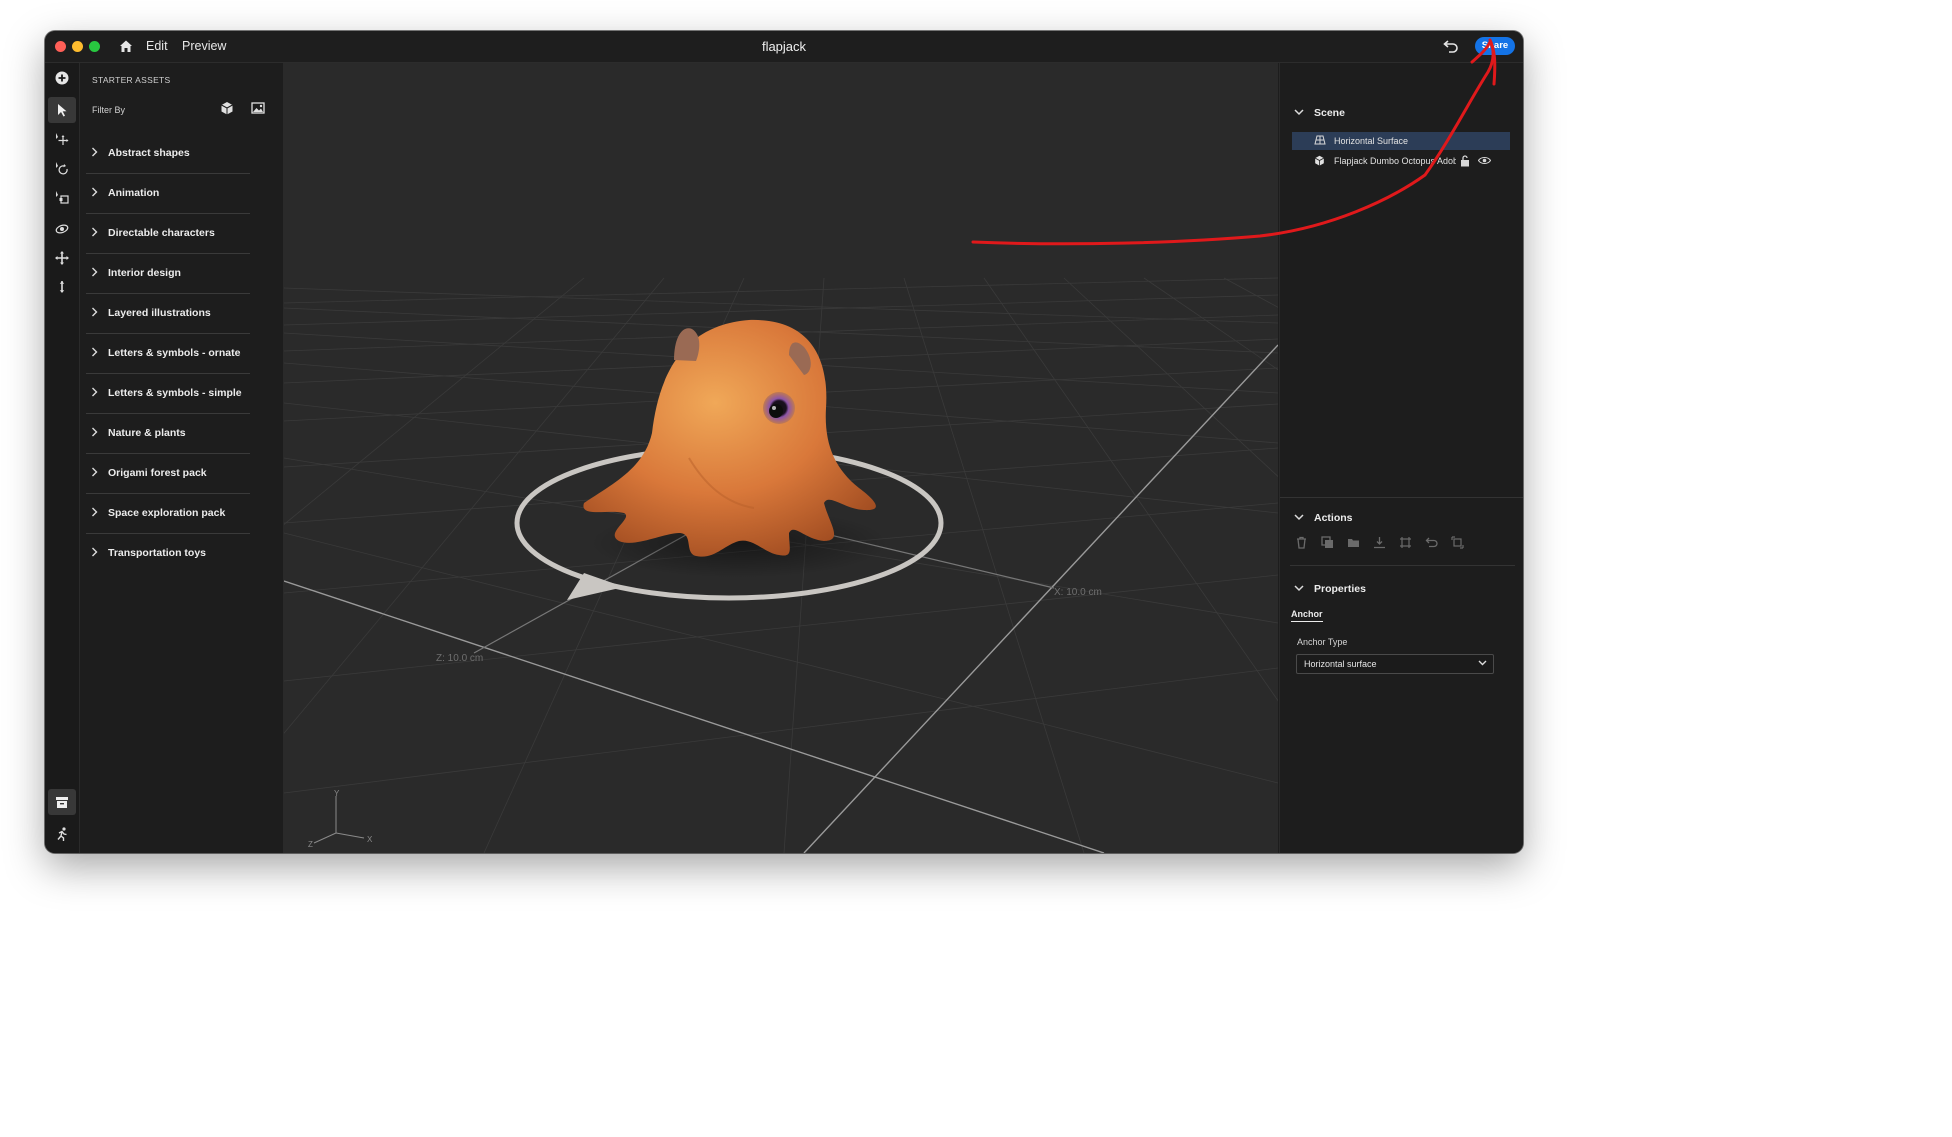 The height and width of the screenshot is (1137, 1952). I want to click on properties-heading: Properties, so click(1340, 589).